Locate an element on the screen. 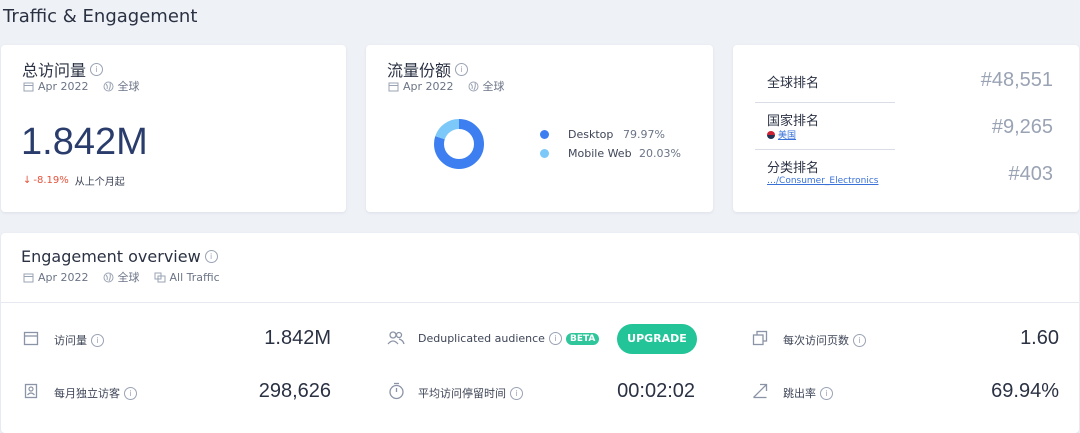 This screenshot has height=433, width=1080. desktop-dot-icon is located at coordinates (544, 134).